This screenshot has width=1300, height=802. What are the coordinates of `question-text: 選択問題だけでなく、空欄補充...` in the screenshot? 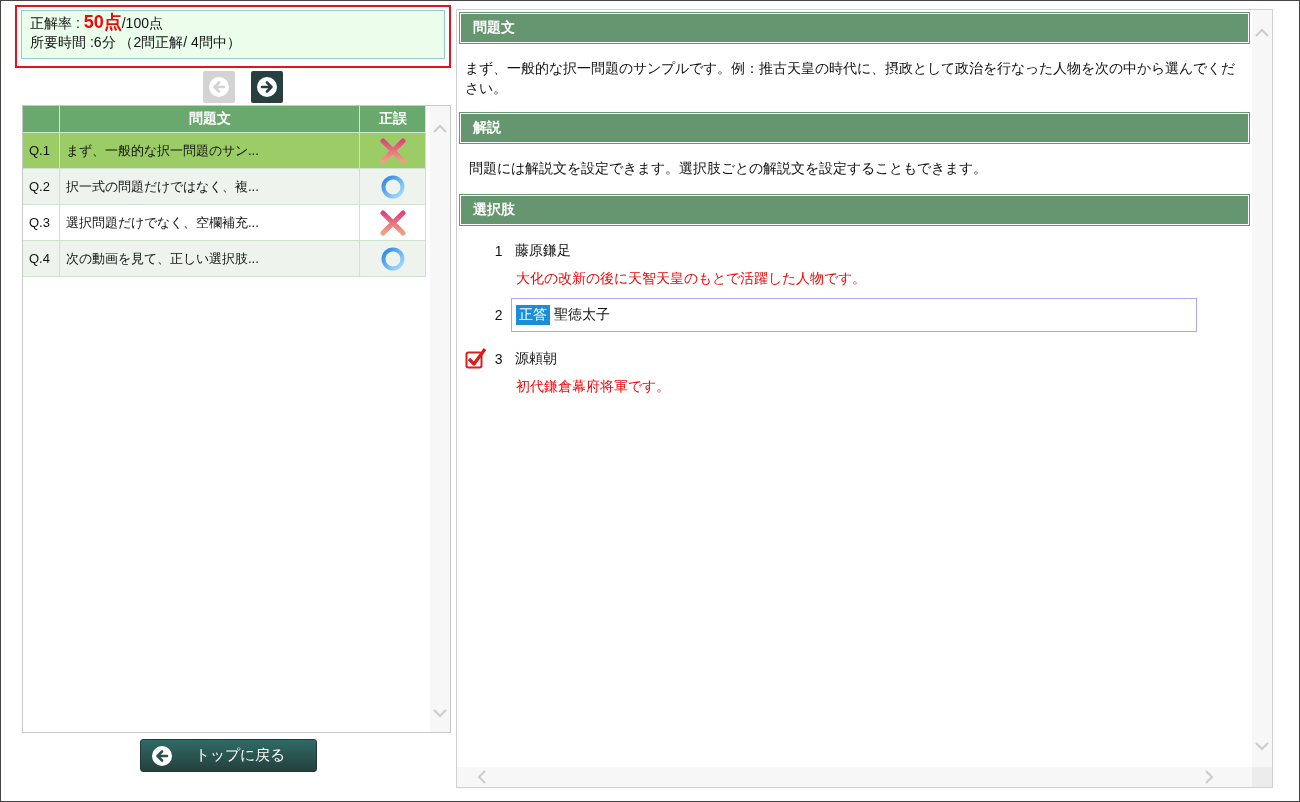 It's located at (210, 223).